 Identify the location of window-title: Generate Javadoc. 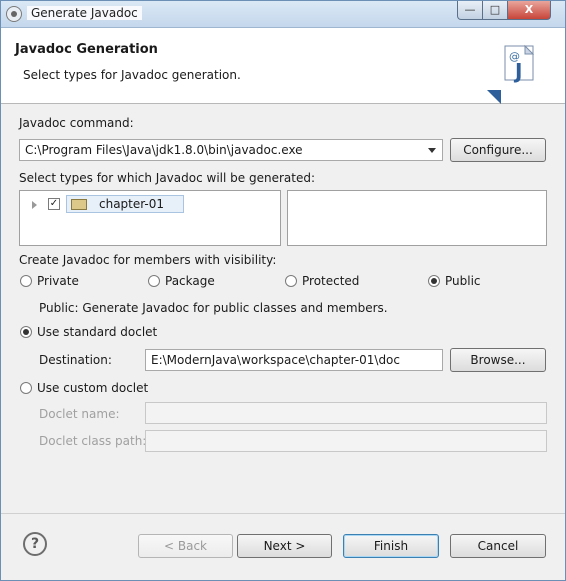
(84, 13).